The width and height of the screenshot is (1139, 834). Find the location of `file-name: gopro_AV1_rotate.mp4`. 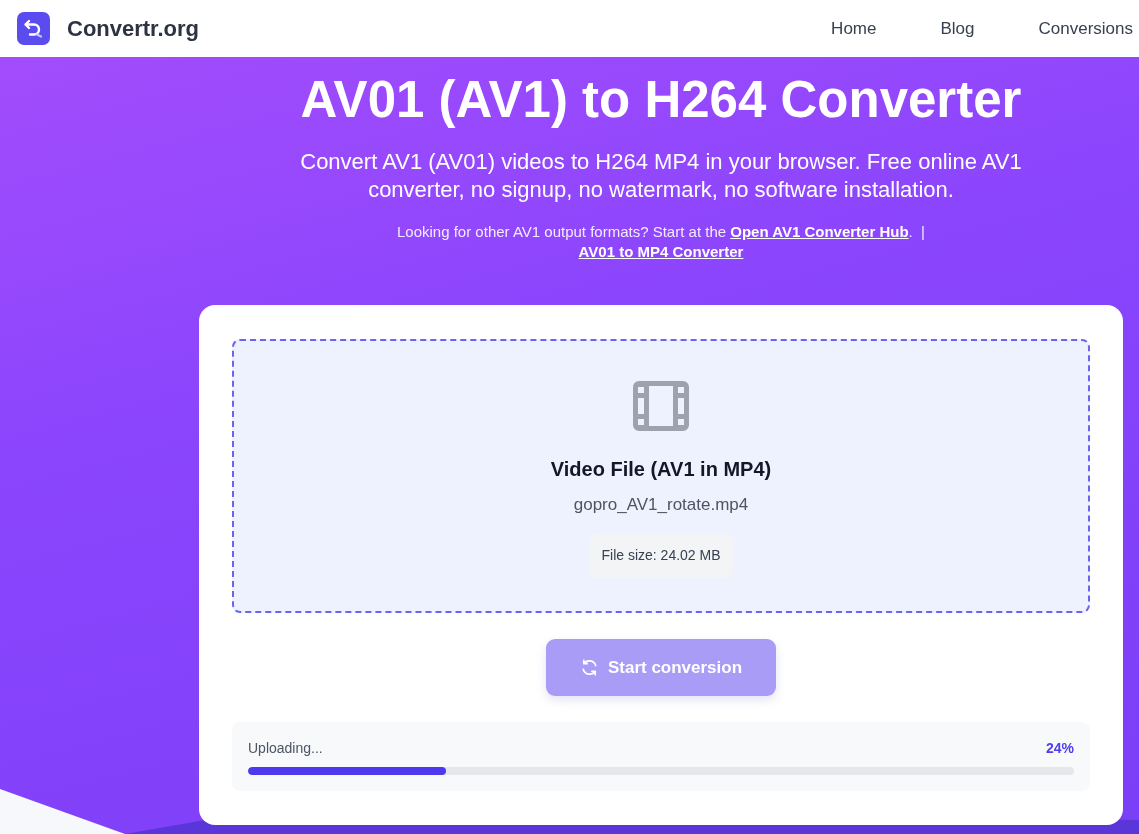

file-name: gopro_AV1_rotate.mp4 is located at coordinates (661, 505).